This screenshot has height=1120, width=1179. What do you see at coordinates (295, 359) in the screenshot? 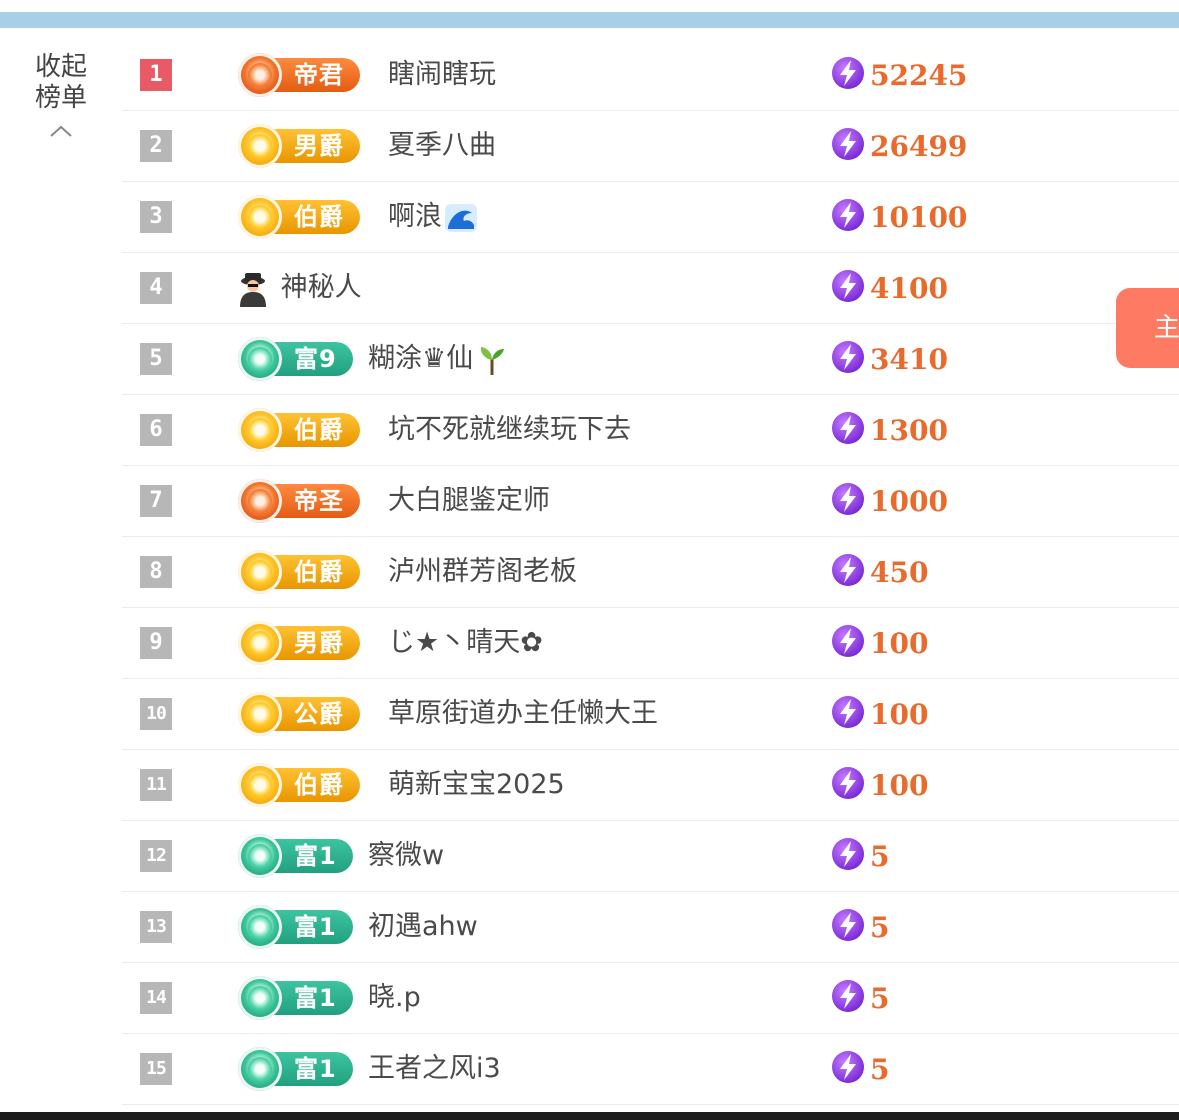
I see `title-badge: 富9` at bounding box center [295, 359].